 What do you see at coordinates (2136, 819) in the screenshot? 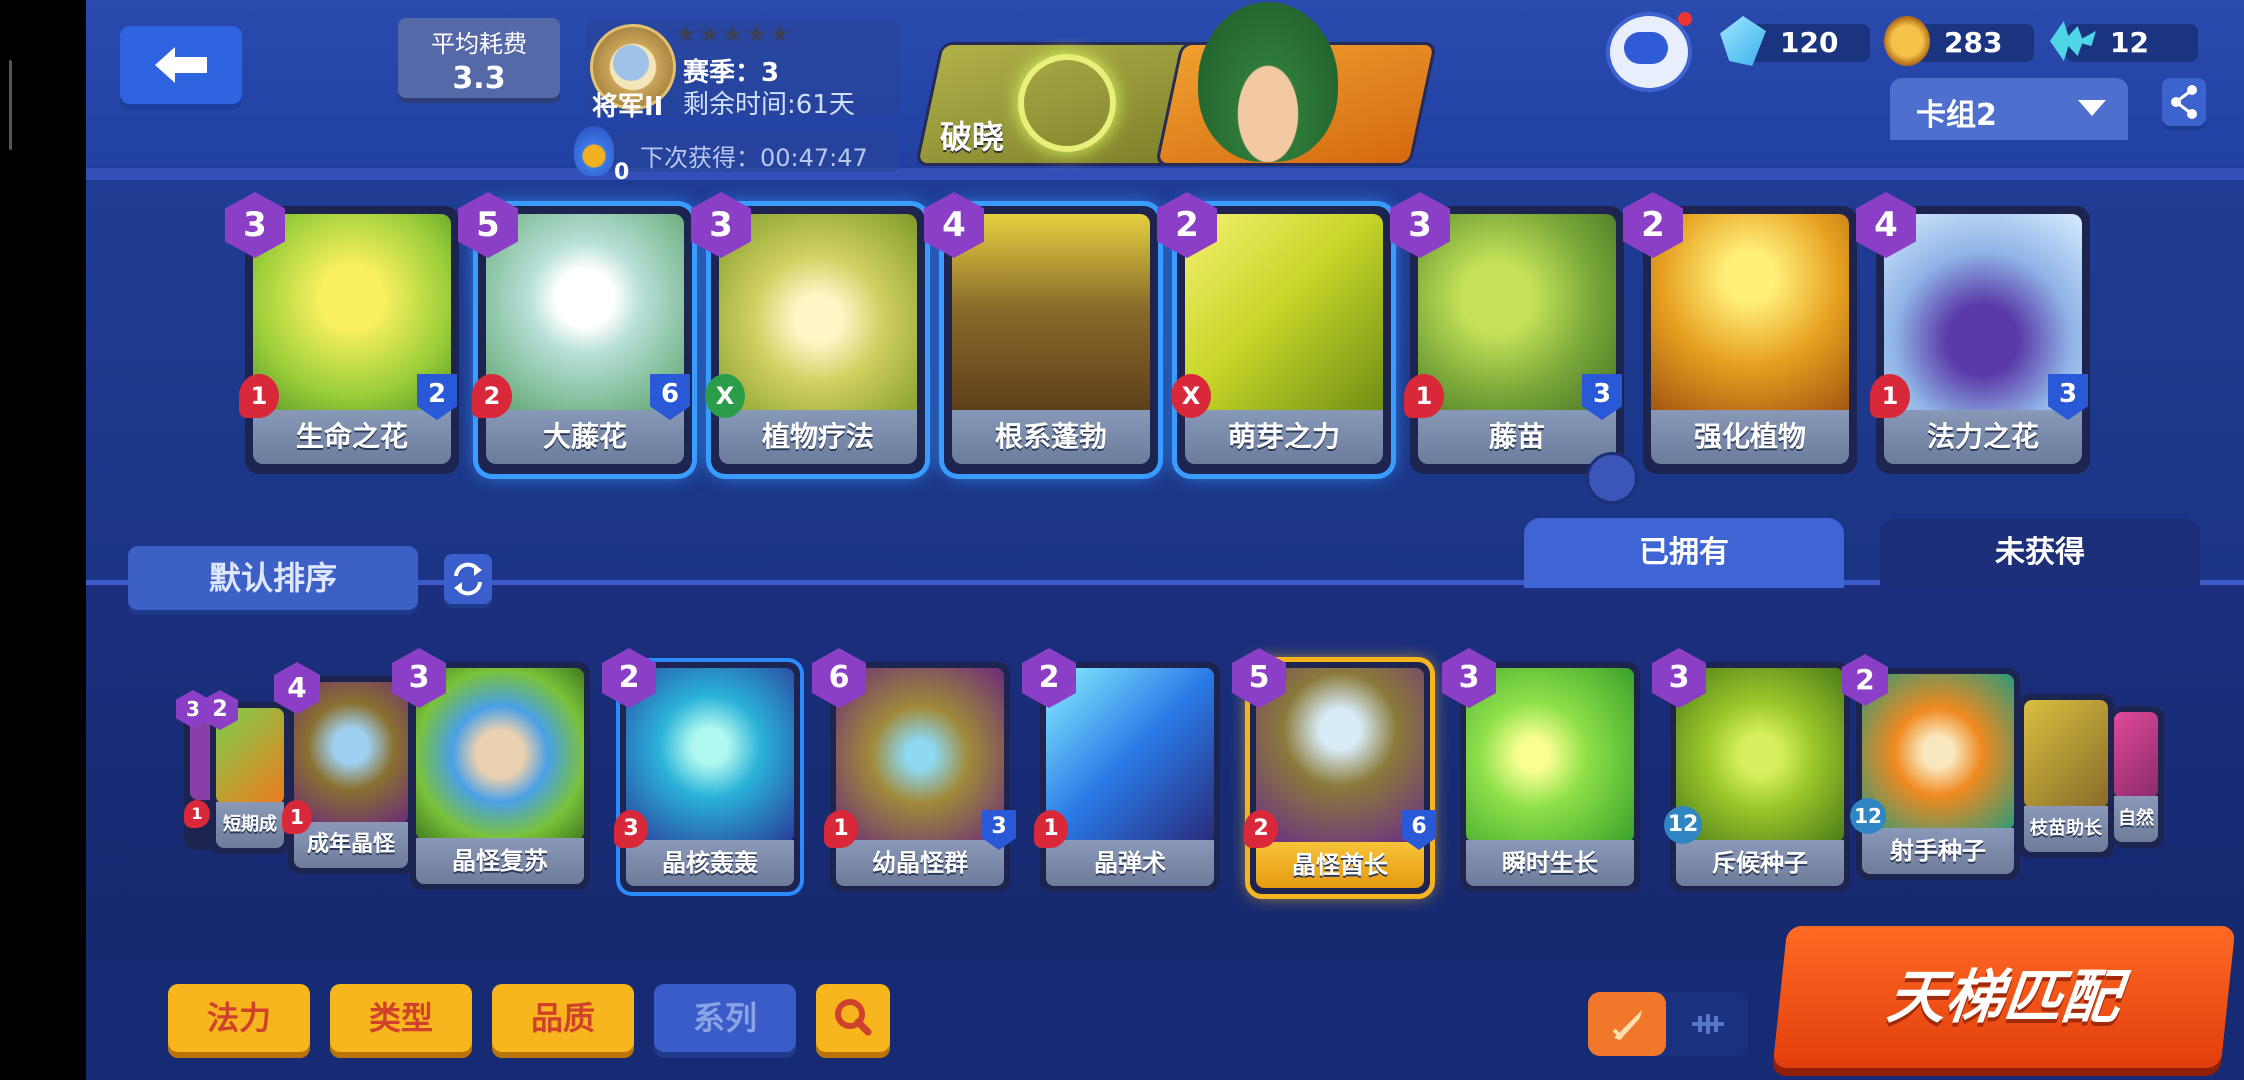
I see `card-name: 自然` at bounding box center [2136, 819].